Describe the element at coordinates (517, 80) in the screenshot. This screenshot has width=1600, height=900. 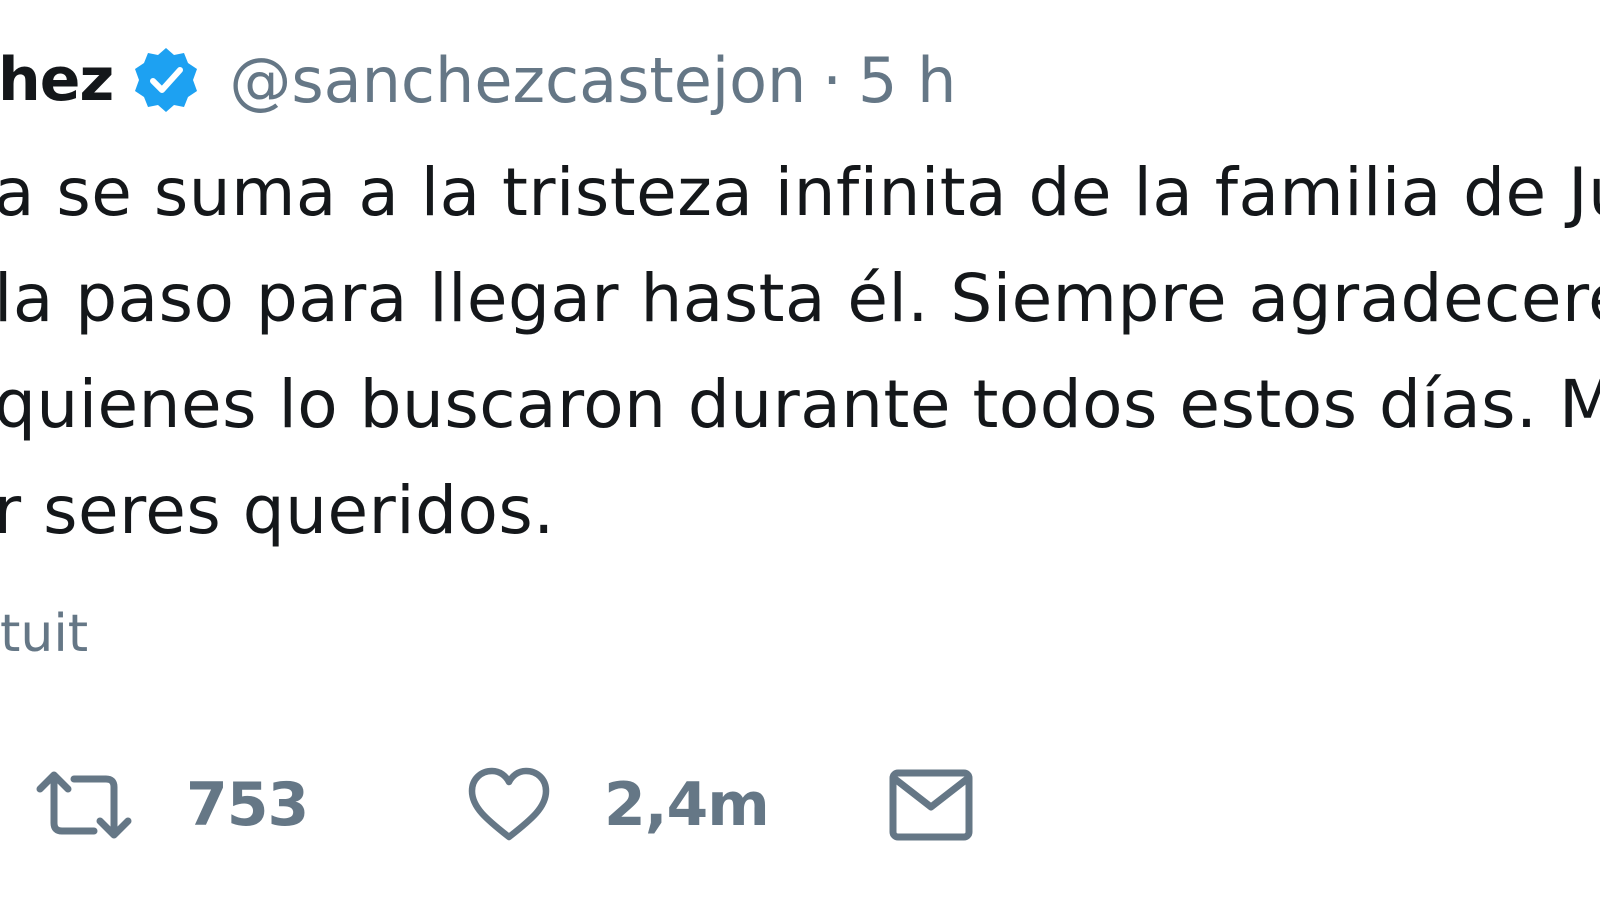
I see `author-handle: @sanchezcastejon` at that location.